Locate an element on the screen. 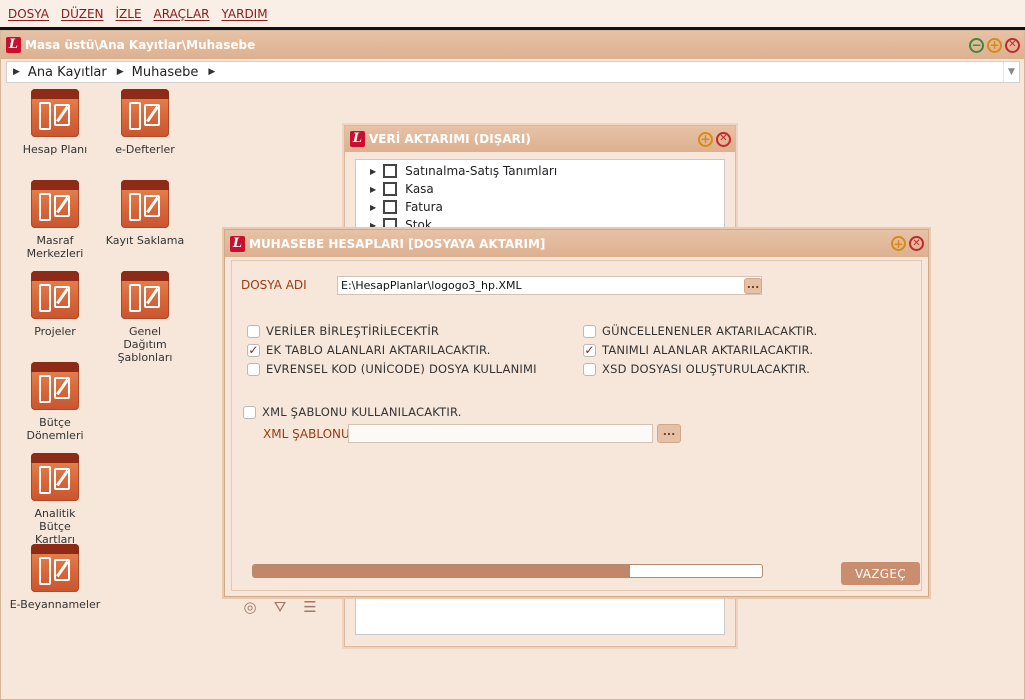 This screenshot has height=700, width=1025. desktop-icon-masraf-merkezleri: Masraf Merkezleri is located at coordinates (55, 220).